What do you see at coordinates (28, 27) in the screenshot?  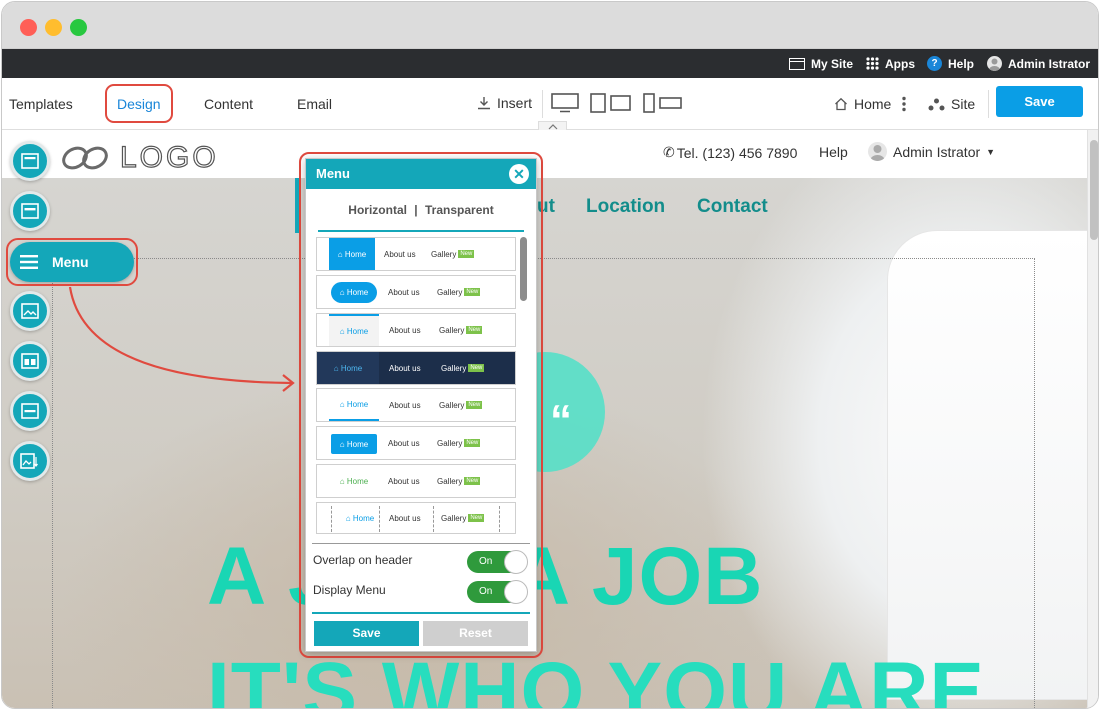 I see `close-window-button` at bounding box center [28, 27].